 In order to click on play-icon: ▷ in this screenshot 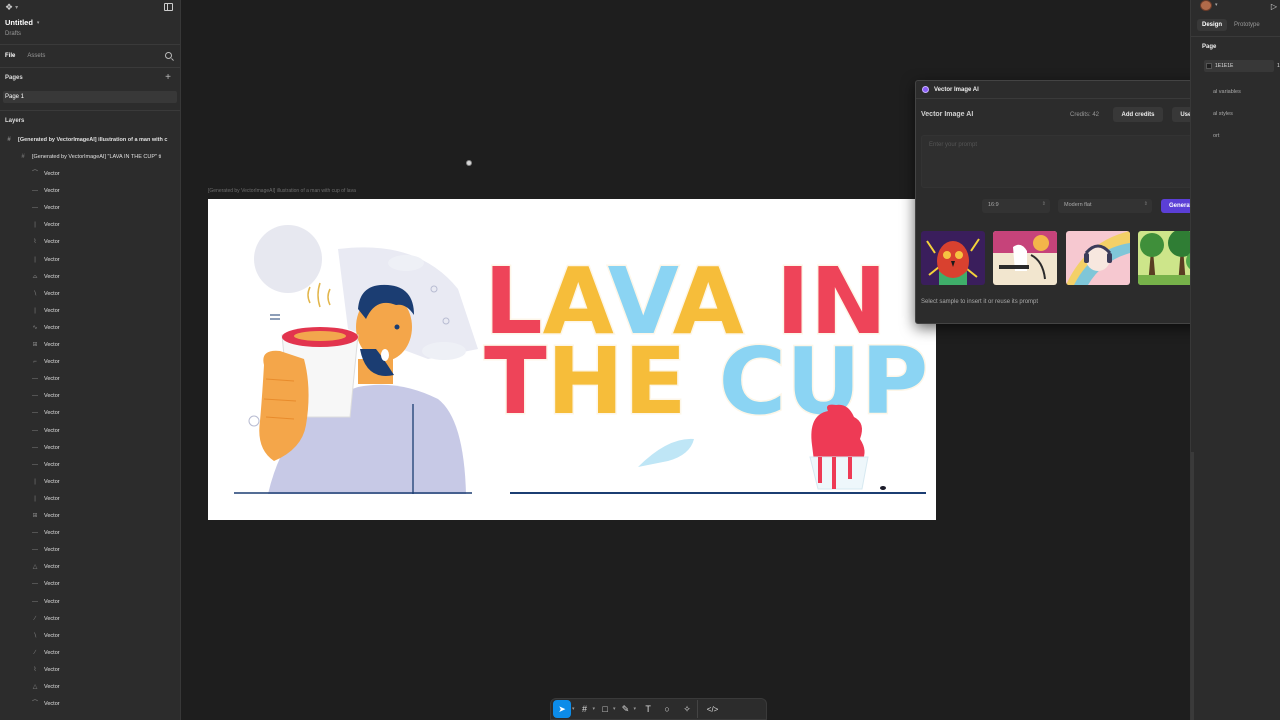, I will do `click(1274, 6)`.